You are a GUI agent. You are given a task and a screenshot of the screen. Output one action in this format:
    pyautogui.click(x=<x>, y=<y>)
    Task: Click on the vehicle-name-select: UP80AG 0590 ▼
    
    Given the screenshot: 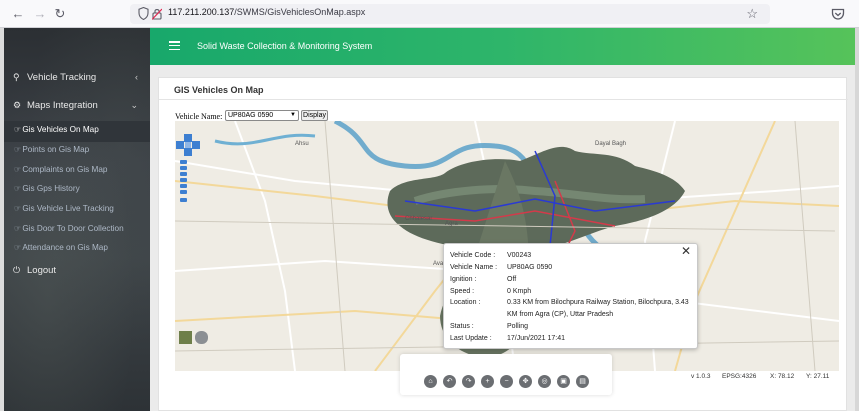 What is the action you would take?
    pyautogui.click(x=262, y=115)
    